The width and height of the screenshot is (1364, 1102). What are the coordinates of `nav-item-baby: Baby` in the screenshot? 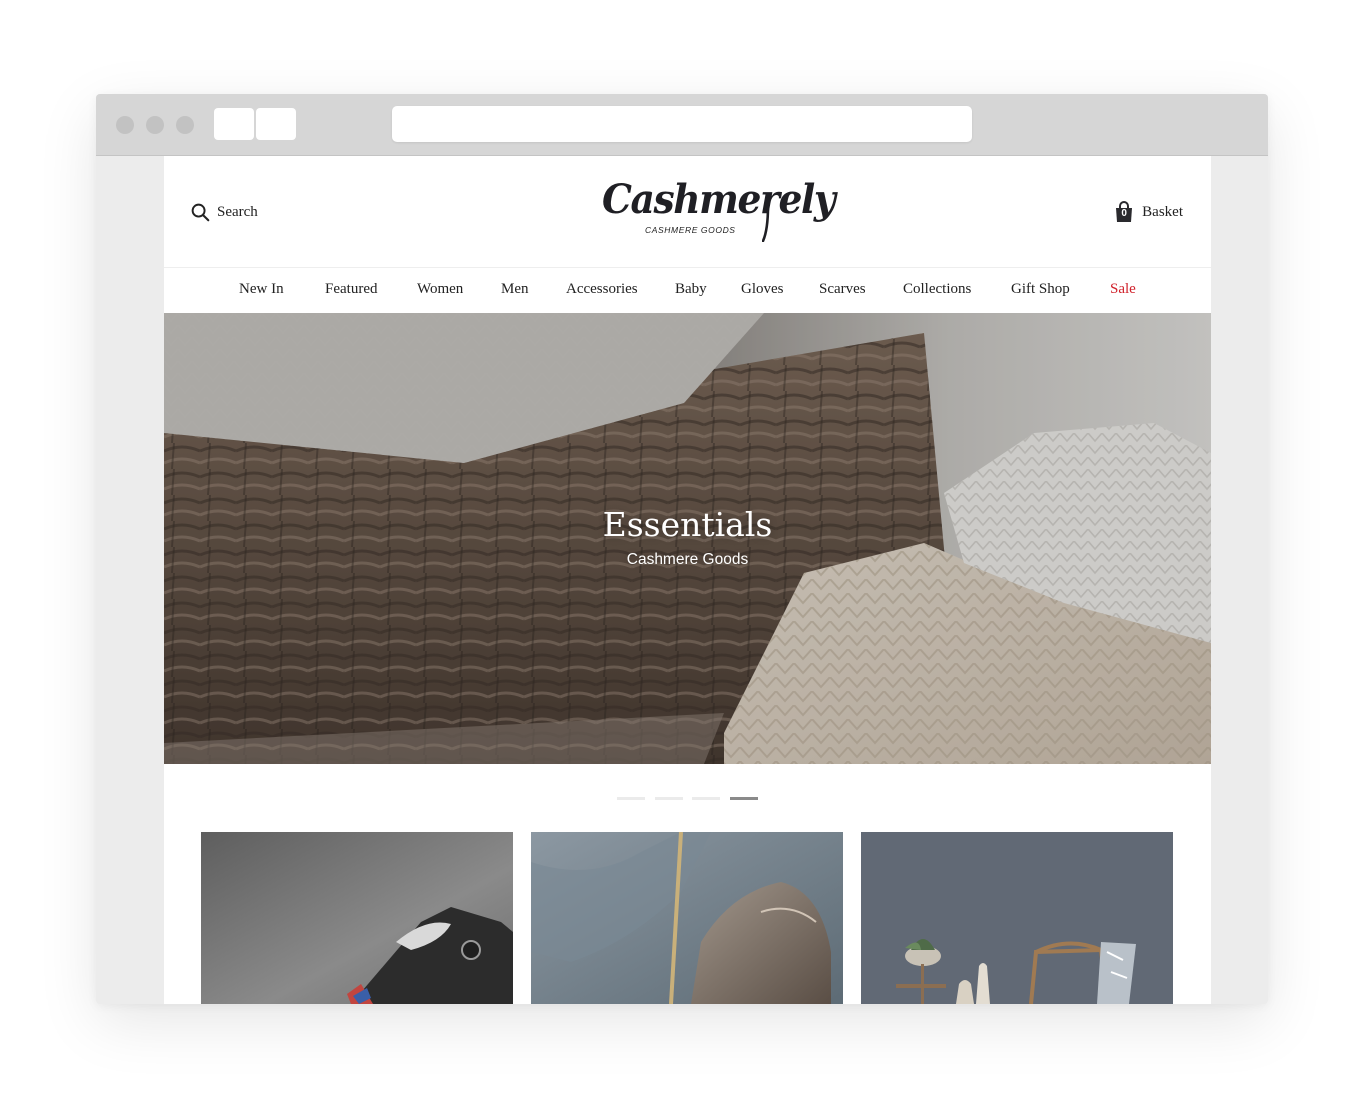 It's located at (691, 289).